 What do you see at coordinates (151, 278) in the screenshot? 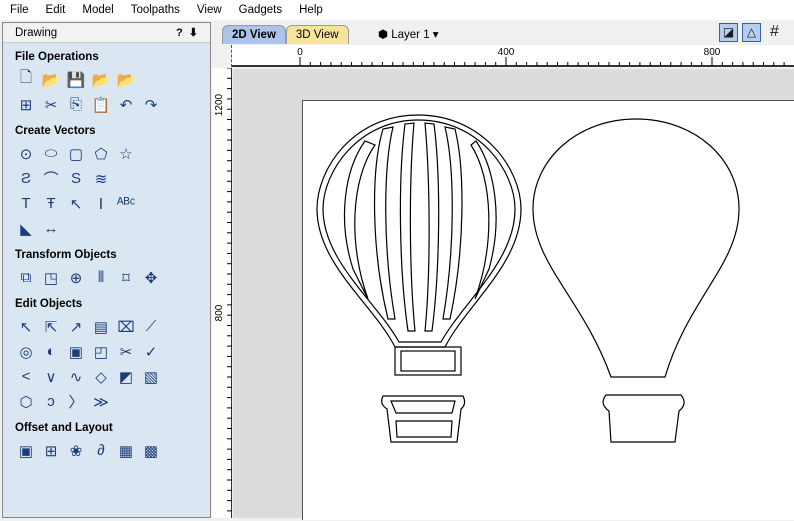
I see `align-icon: ✥` at bounding box center [151, 278].